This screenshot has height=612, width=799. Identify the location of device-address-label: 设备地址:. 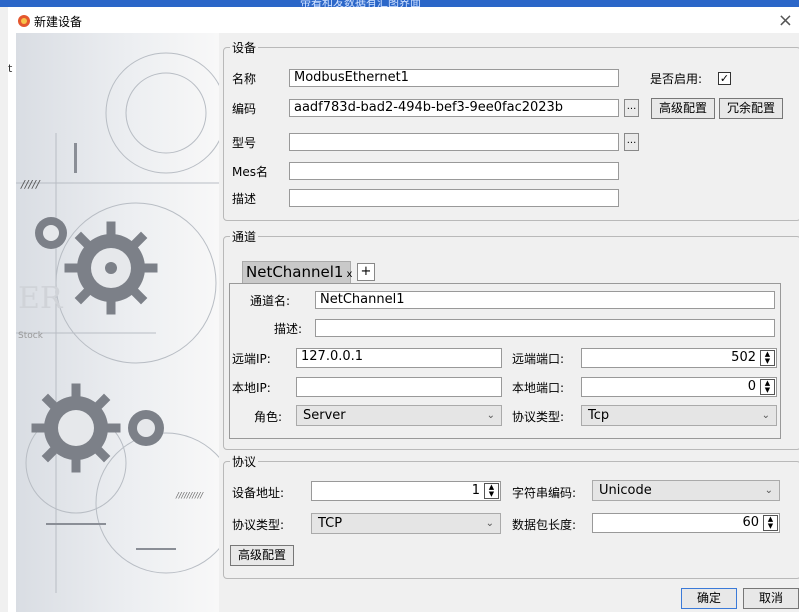
(258, 493).